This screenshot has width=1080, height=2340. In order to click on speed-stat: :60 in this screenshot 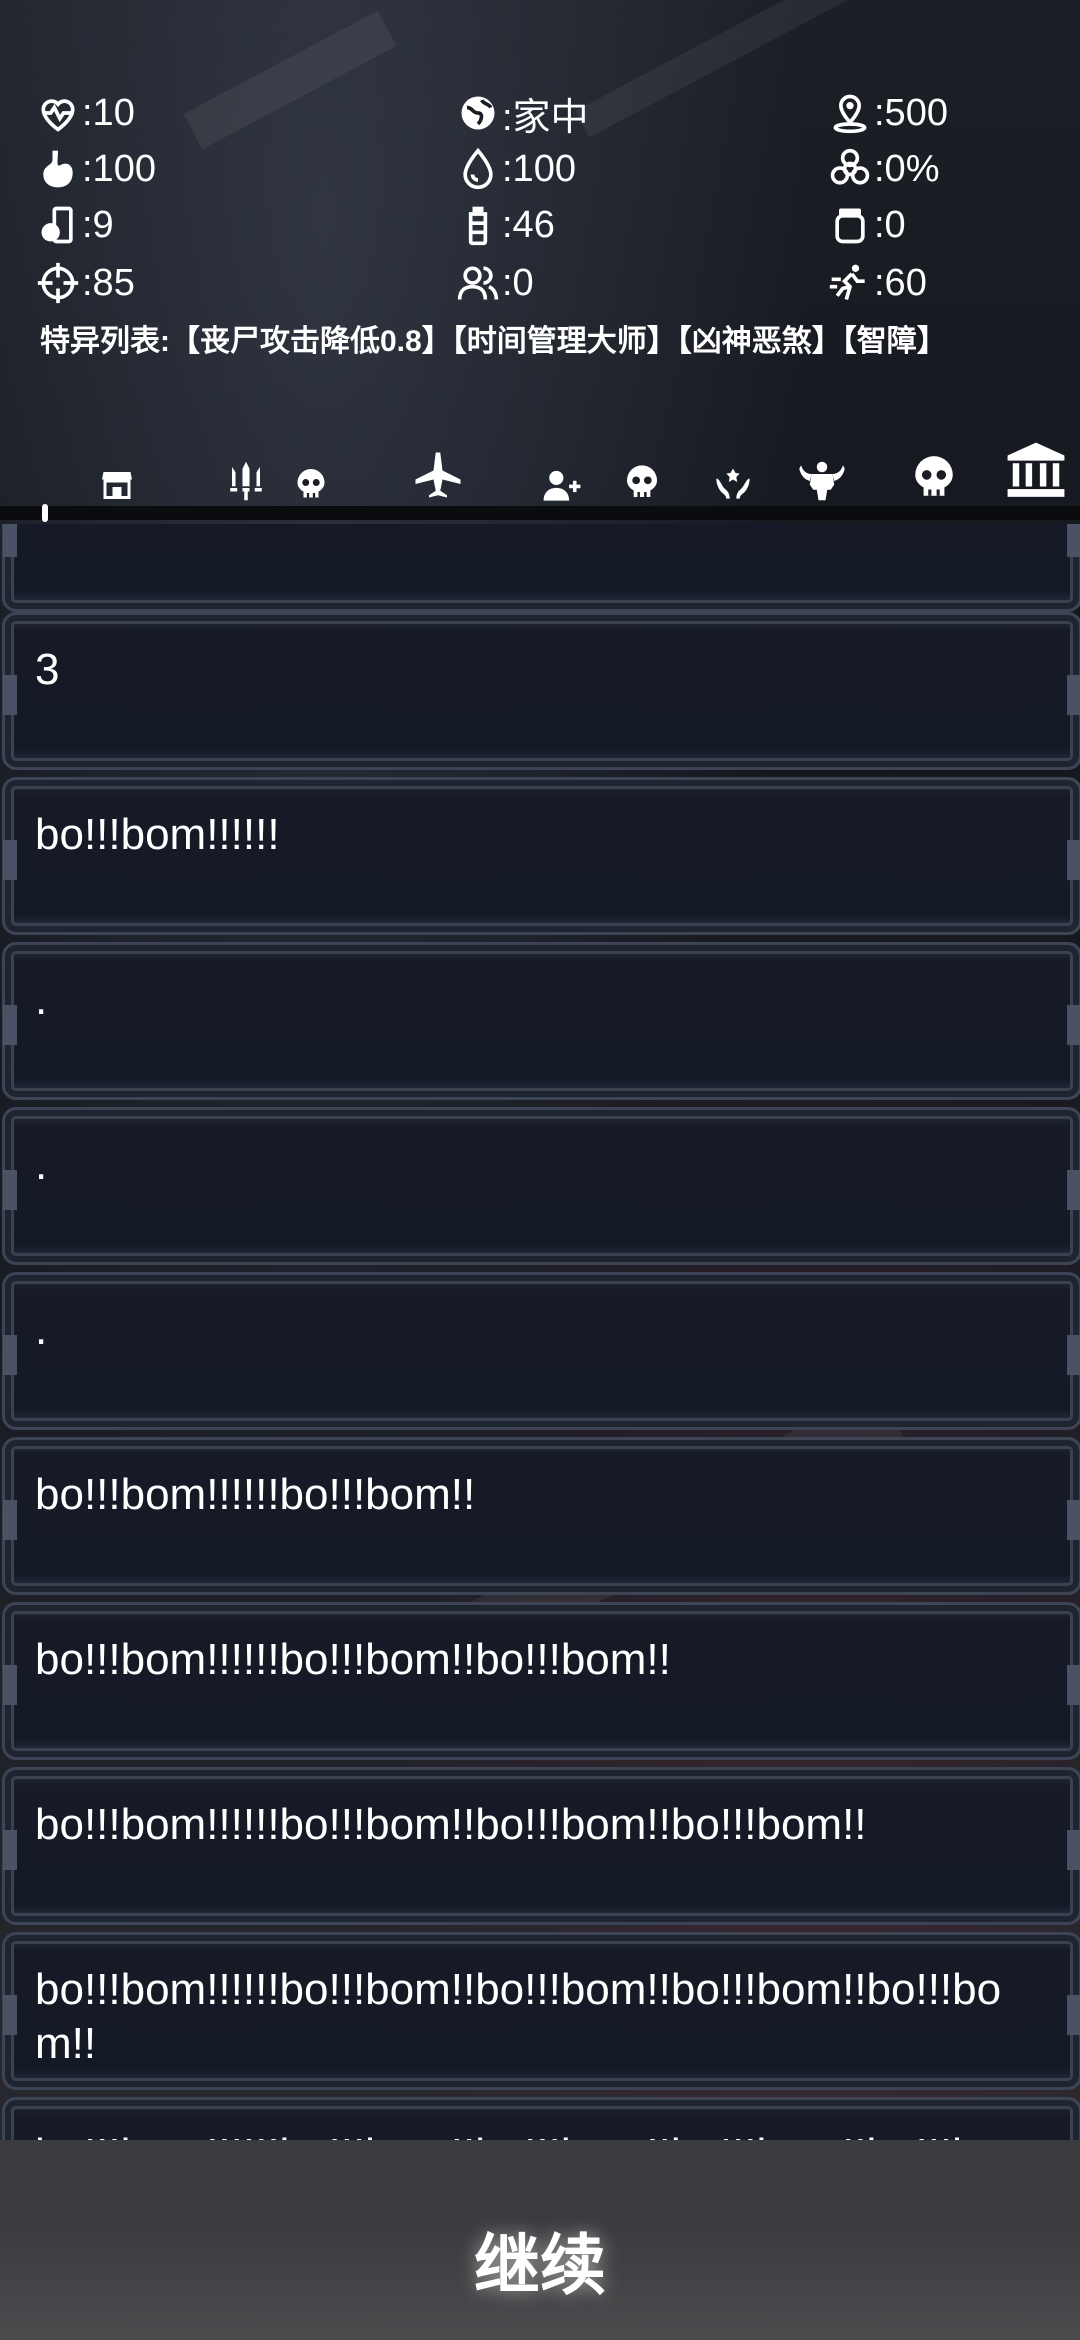, I will do `click(877, 283)`.